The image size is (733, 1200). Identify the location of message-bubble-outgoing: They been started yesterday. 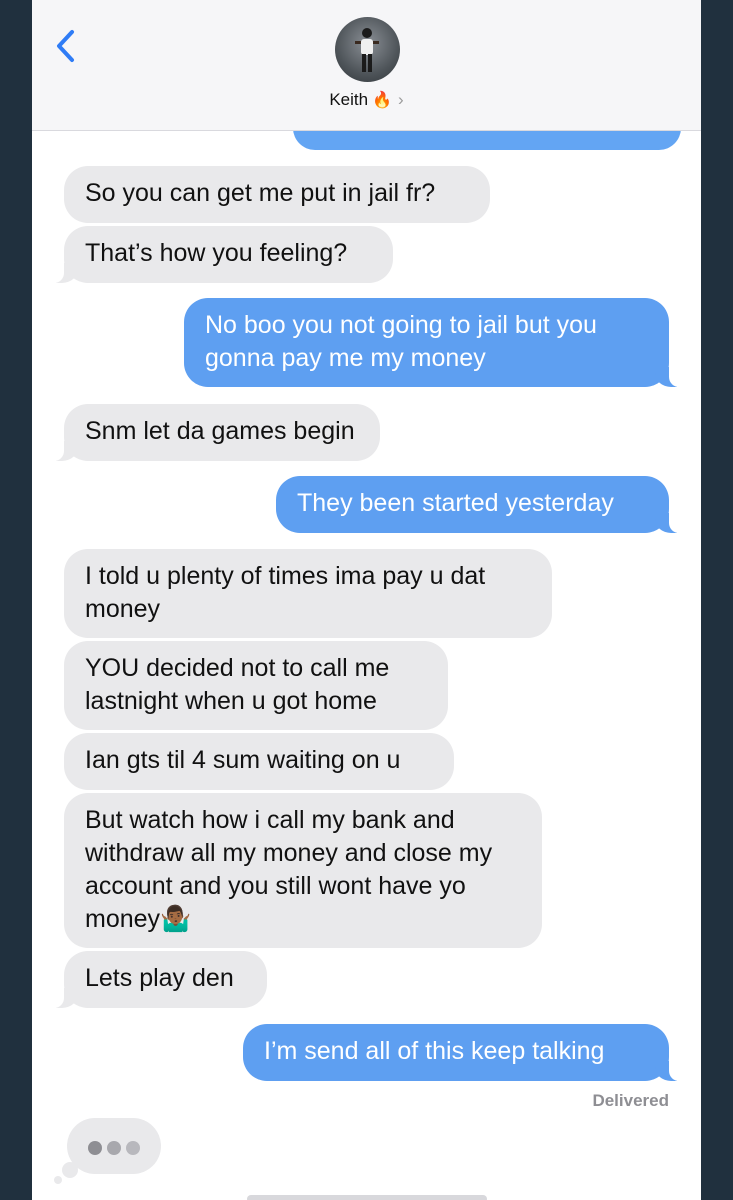
(482, 504).